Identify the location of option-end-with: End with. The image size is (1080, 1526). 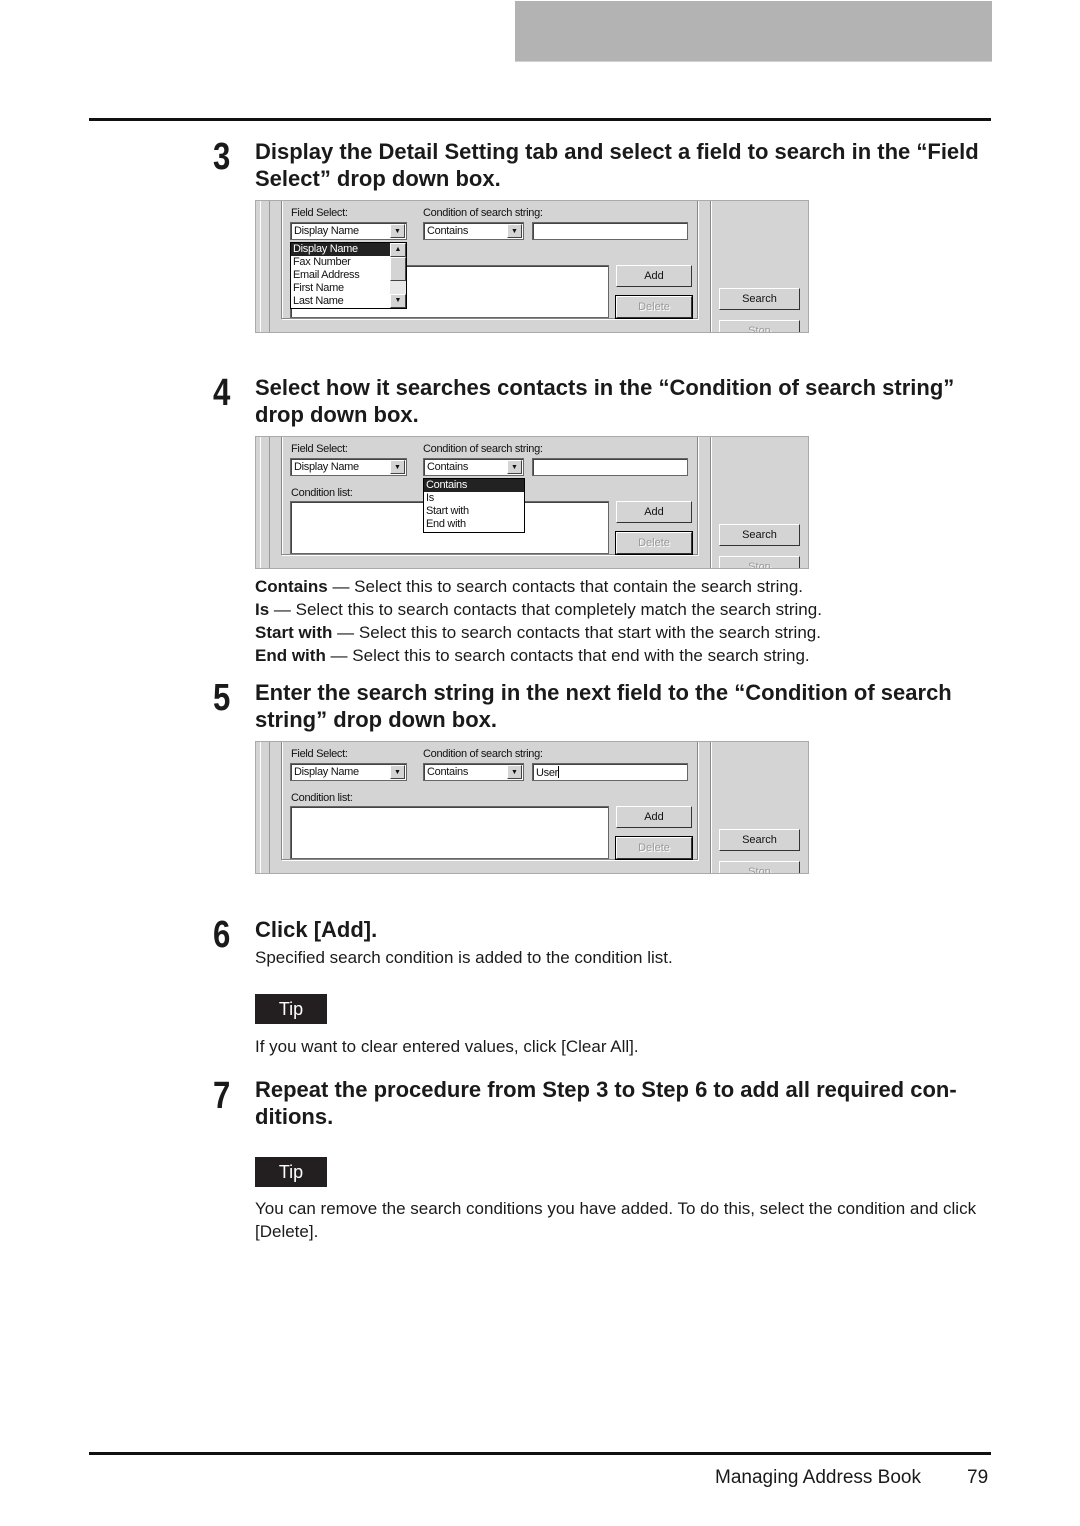
(474, 524).